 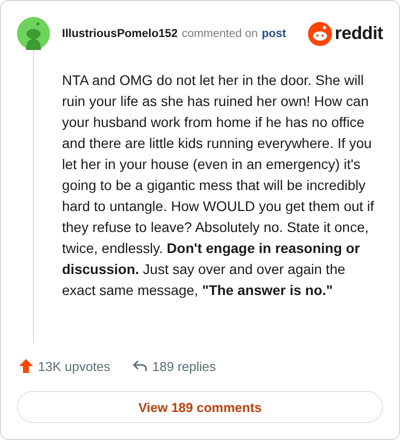 I want to click on action-text: commented on, so click(x=220, y=34).